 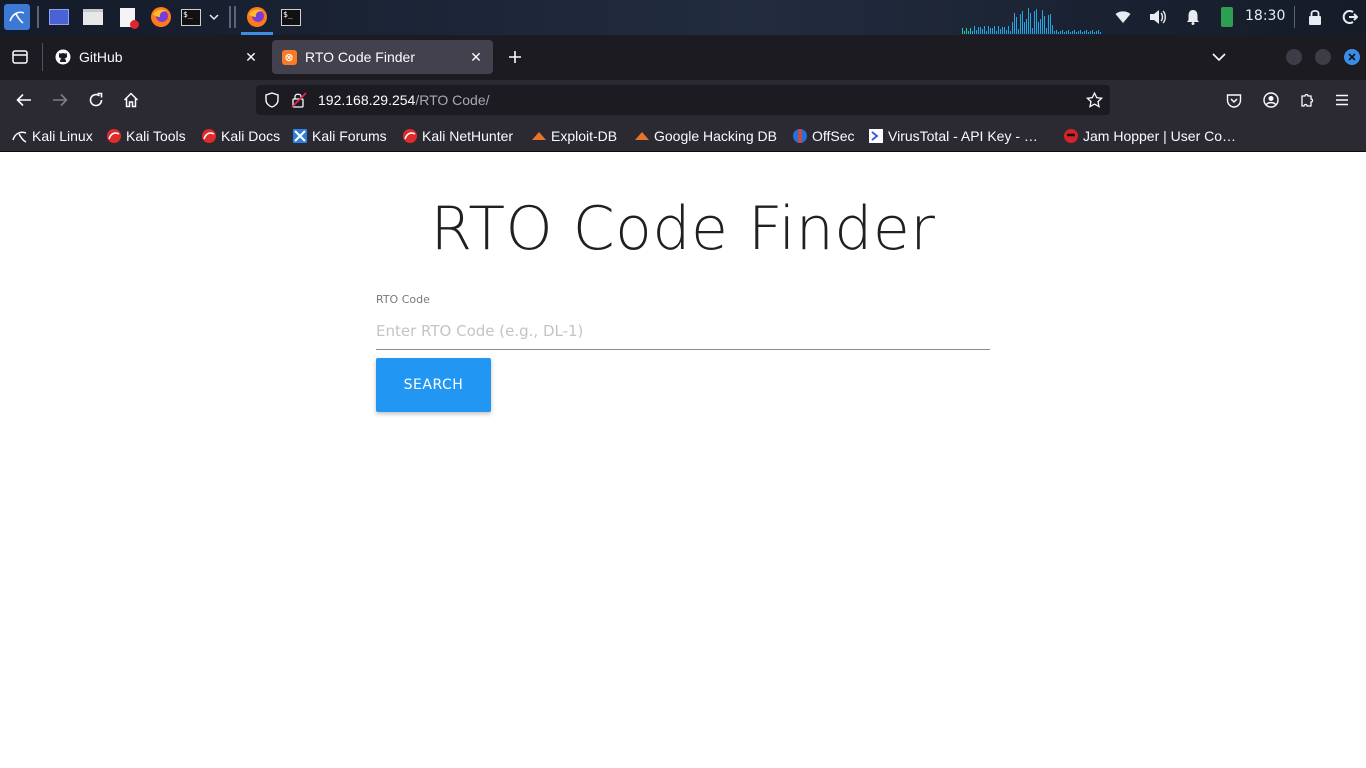 What do you see at coordinates (1350, 17) in the screenshot?
I see `logout-icon` at bounding box center [1350, 17].